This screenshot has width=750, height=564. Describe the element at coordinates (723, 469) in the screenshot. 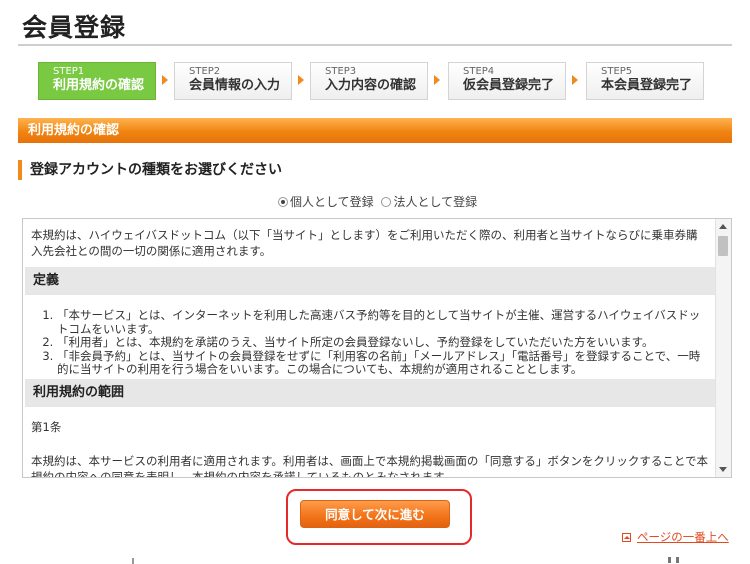

I see `scroll-down-icon` at that location.